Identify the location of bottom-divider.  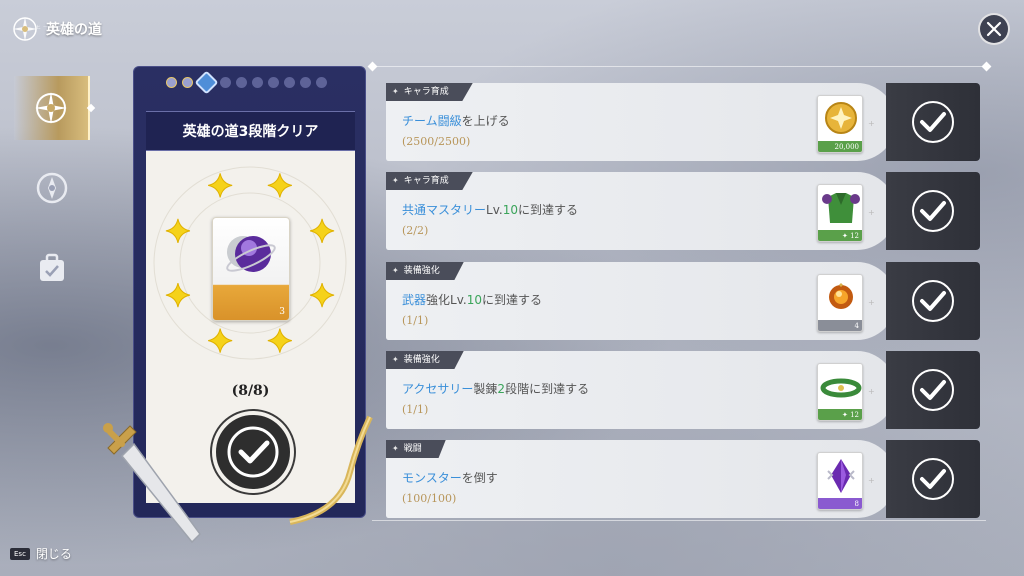
(679, 520).